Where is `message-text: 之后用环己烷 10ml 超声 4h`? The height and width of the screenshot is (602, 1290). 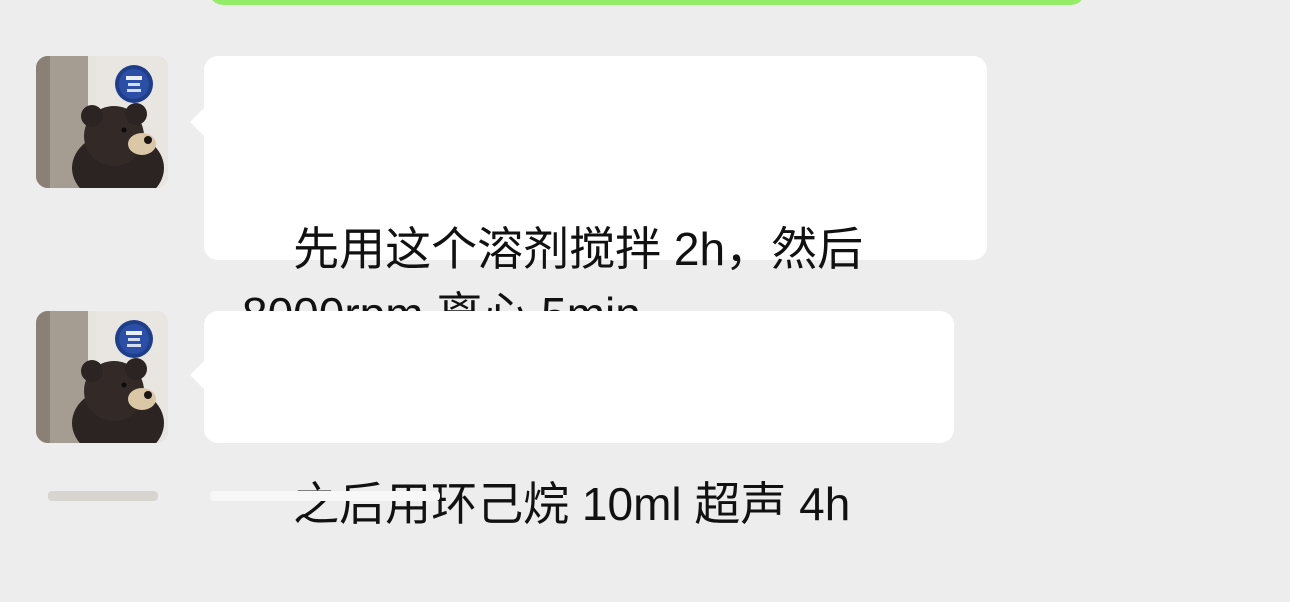
message-text: 之后用环己烷 10ml 超声 4h is located at coordinates (572, 504).